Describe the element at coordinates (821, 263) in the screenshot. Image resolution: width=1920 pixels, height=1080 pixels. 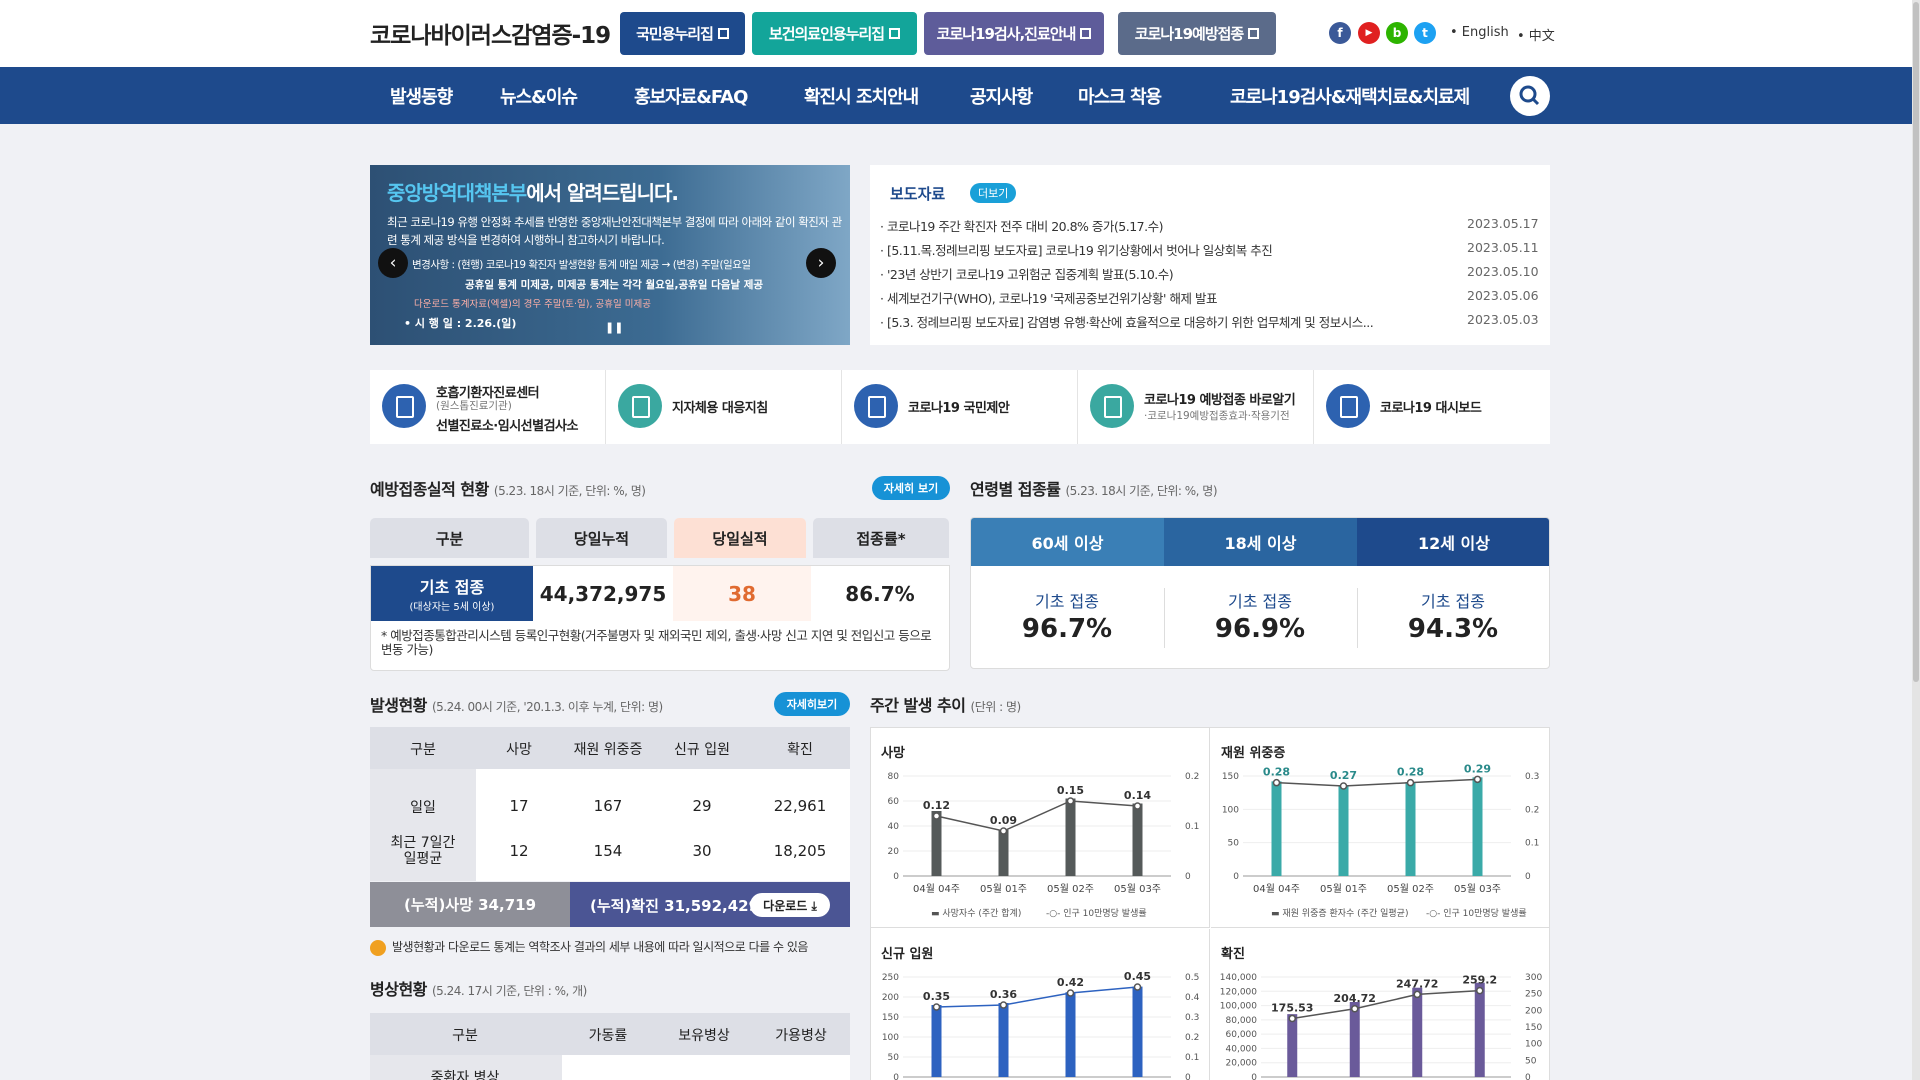
I see `banner-next-button: ›` at that location.